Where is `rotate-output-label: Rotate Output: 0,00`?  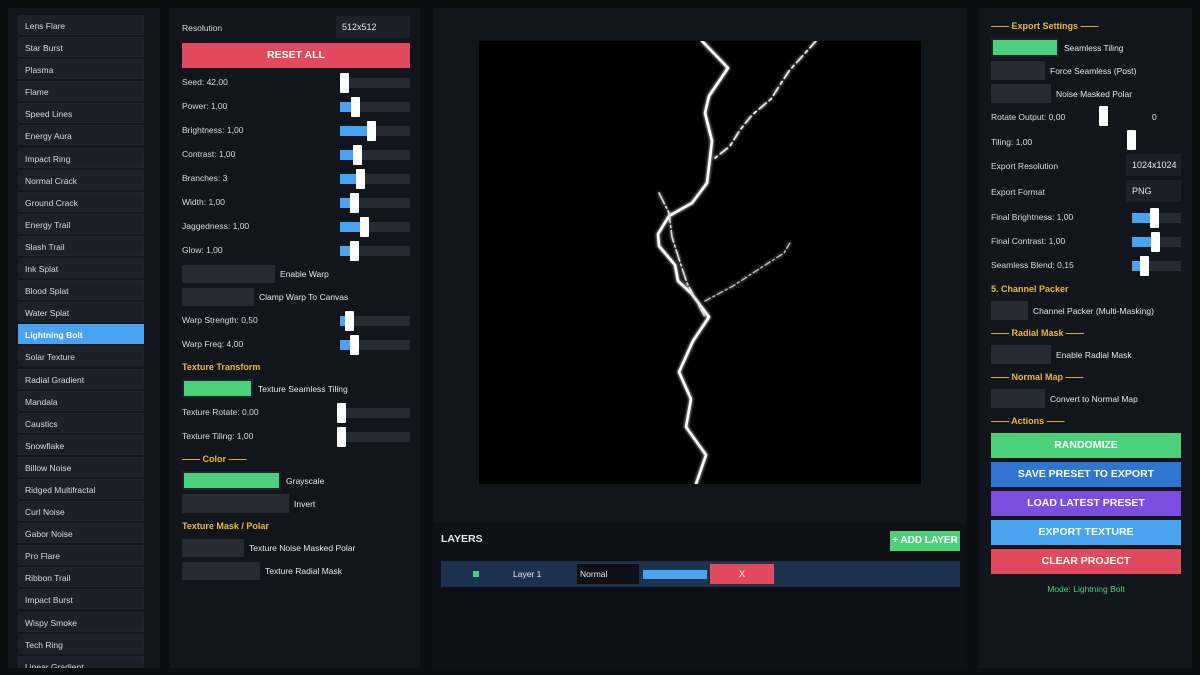 rotate-output-label: Rotate Output: 0,00 is located at coordinates (1028, 117).